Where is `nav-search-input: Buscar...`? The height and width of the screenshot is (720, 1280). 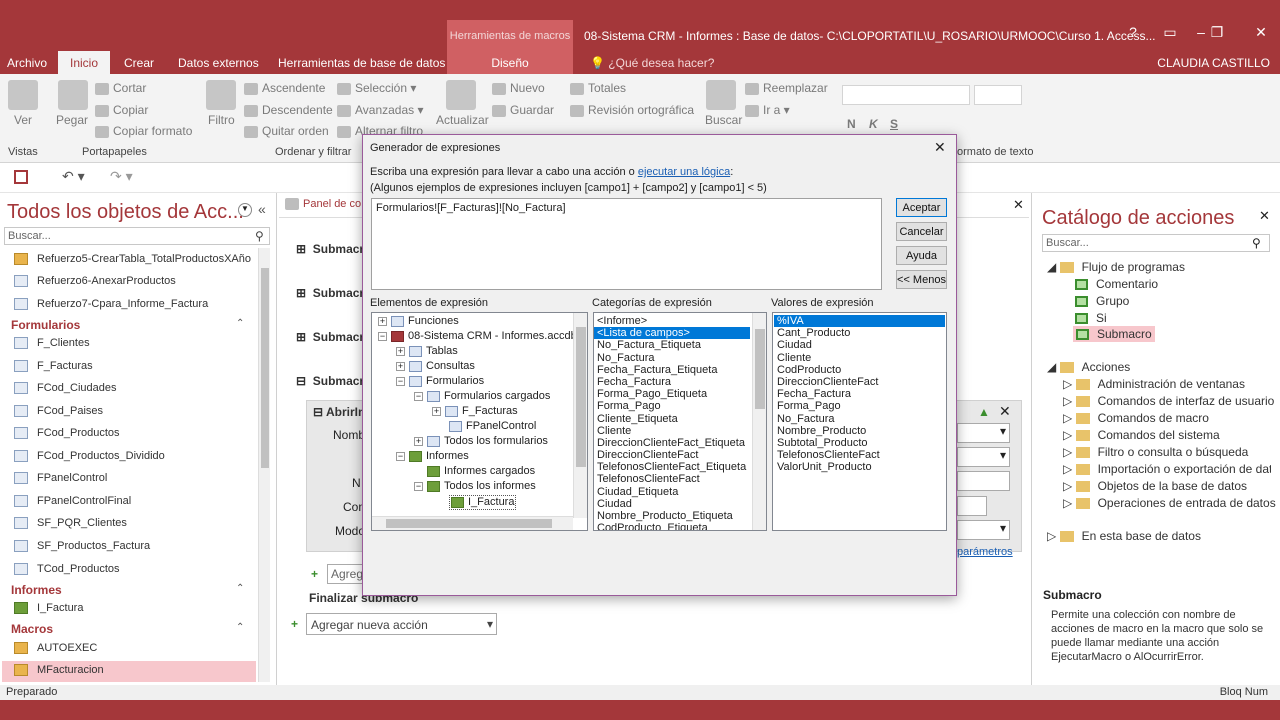
nav-search-input: Buscar... is located at coordinates (137, 236).